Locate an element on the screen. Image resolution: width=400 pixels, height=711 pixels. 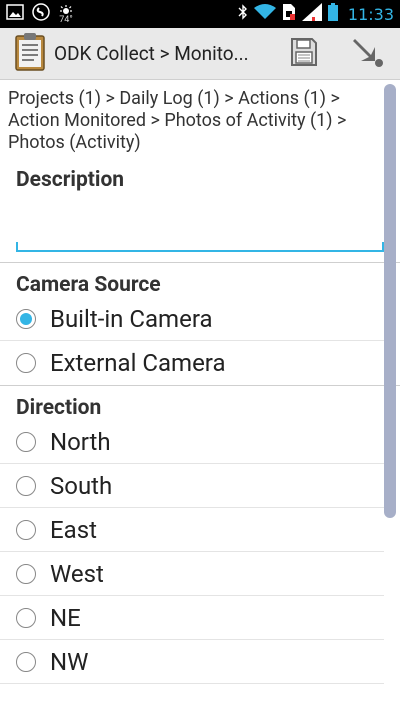
clipboard-app-icon is located at coordinates (30, 54).